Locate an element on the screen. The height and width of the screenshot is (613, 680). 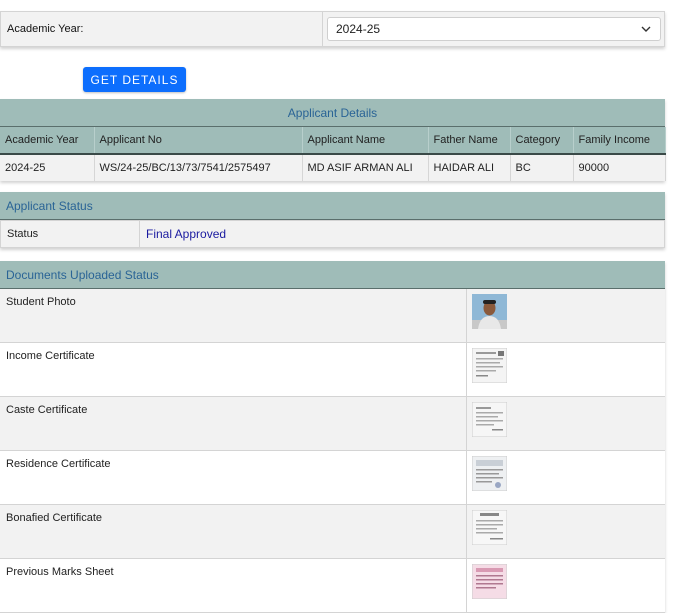
doc-name-income-certificate: Income Certificate is located at coordinates (233, 369).